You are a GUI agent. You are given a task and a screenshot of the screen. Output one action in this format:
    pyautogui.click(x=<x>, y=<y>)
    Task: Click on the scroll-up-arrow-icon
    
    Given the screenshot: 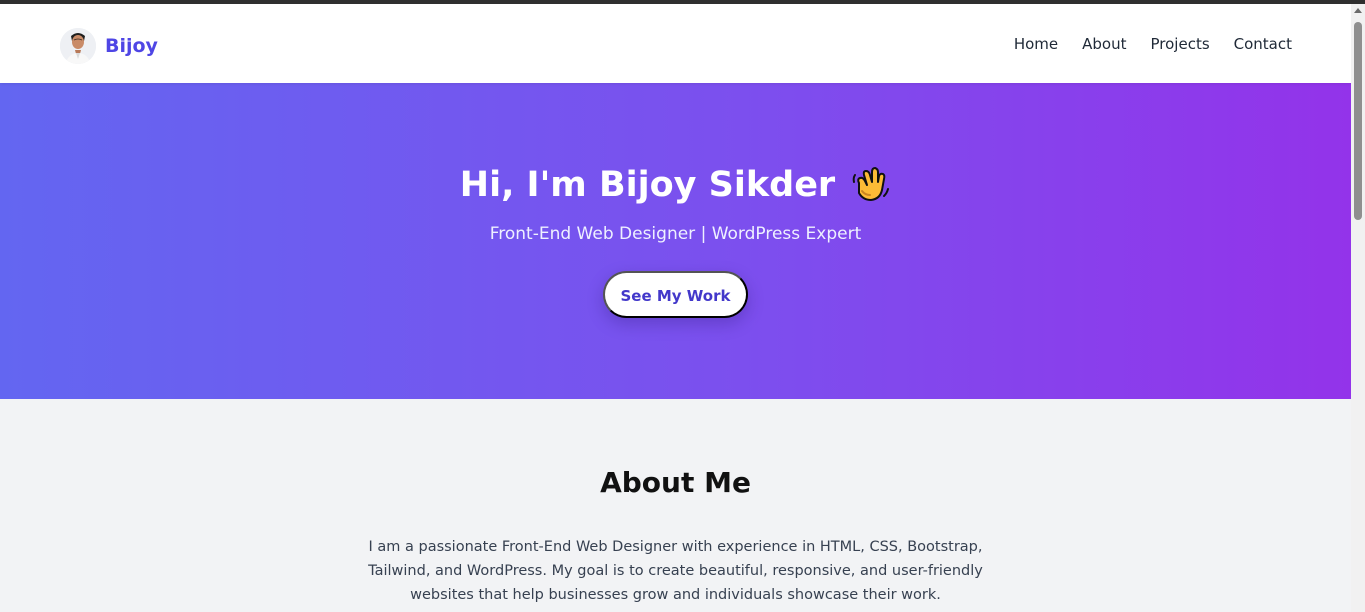 What is the action you would take?
    pyautogui.click(x=1358, y=10)
    